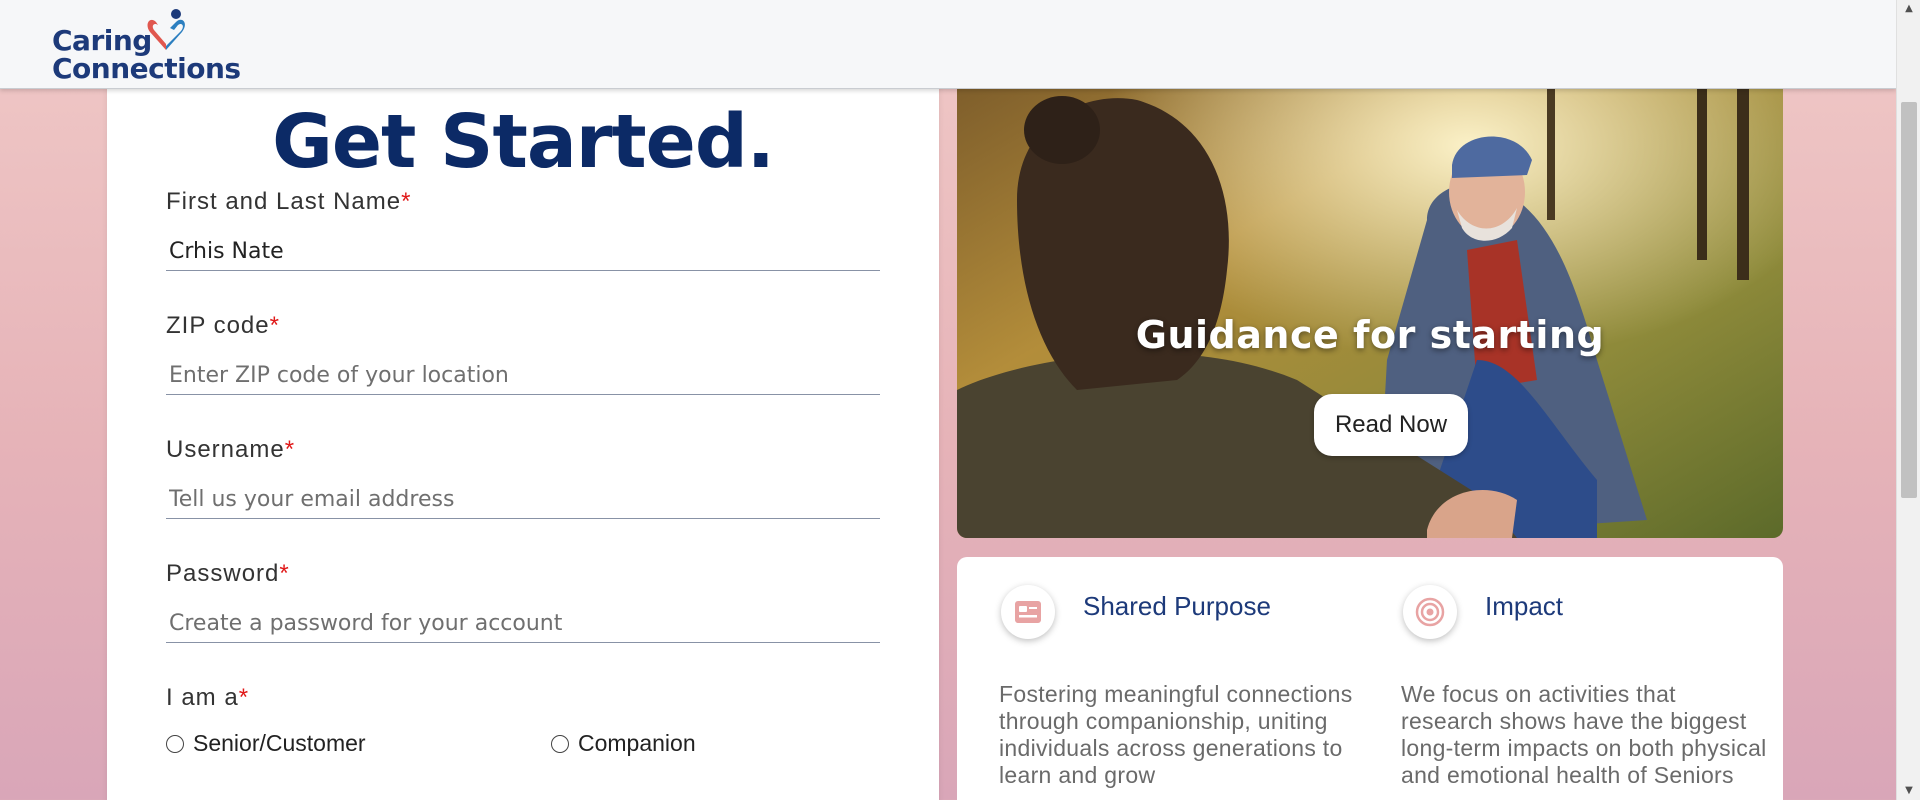 This screenshot has width=1920, height=800. Describe the element at coordinates (202, 697) in the screenshot. I see `role-label-text: I am a` at that location.